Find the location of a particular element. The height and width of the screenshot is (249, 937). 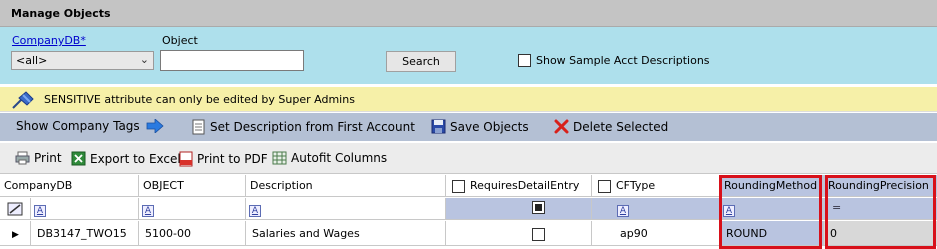

delete-x-icon is located at coordinates (561, 126).